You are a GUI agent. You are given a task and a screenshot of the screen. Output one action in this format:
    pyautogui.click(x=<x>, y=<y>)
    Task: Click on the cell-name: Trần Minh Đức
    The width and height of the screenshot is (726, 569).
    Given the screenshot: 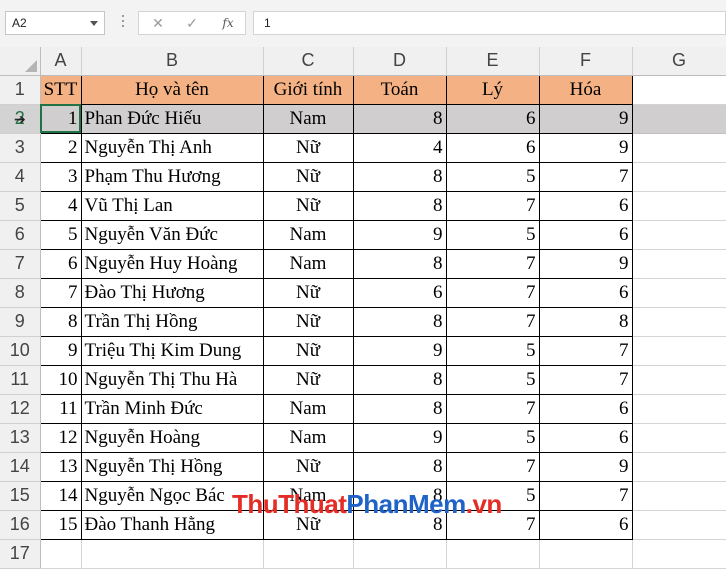 What is the action you would take?
    pyautogui.click(x=172, y=408)
    